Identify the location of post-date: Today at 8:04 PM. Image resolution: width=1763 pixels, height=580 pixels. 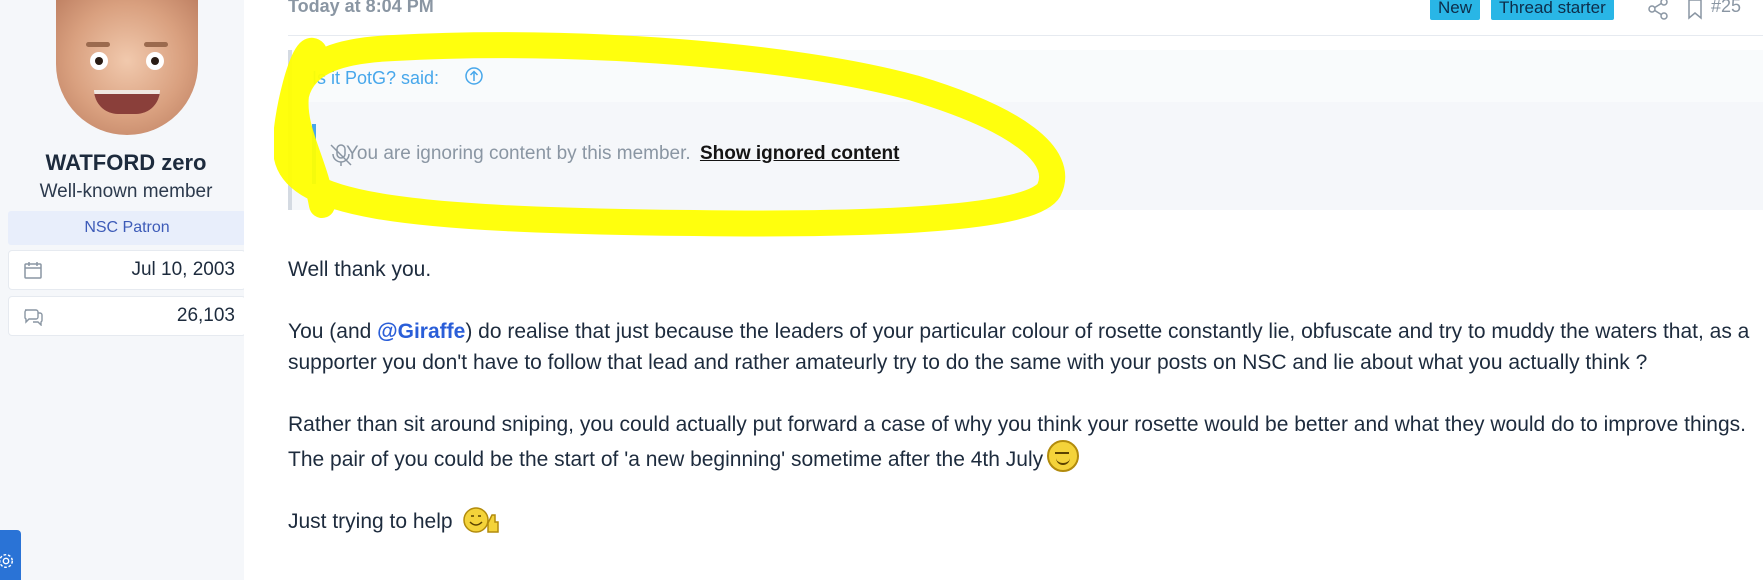
(361, 8).